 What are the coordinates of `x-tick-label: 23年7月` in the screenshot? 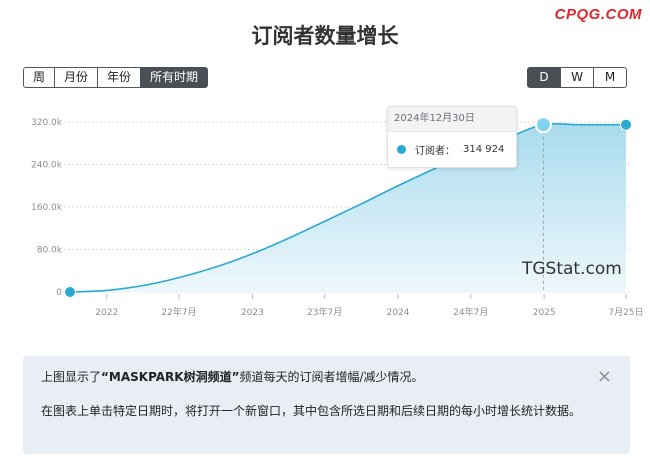 It's located at (324, 312).